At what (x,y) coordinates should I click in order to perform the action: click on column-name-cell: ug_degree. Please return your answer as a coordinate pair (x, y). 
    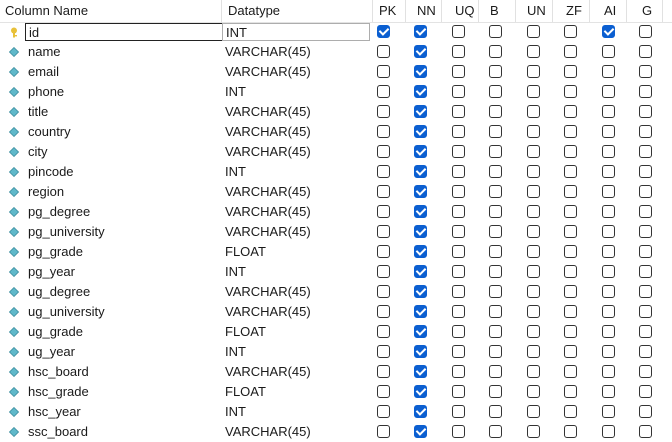
    Looking at the image, I should click on (59, 292).